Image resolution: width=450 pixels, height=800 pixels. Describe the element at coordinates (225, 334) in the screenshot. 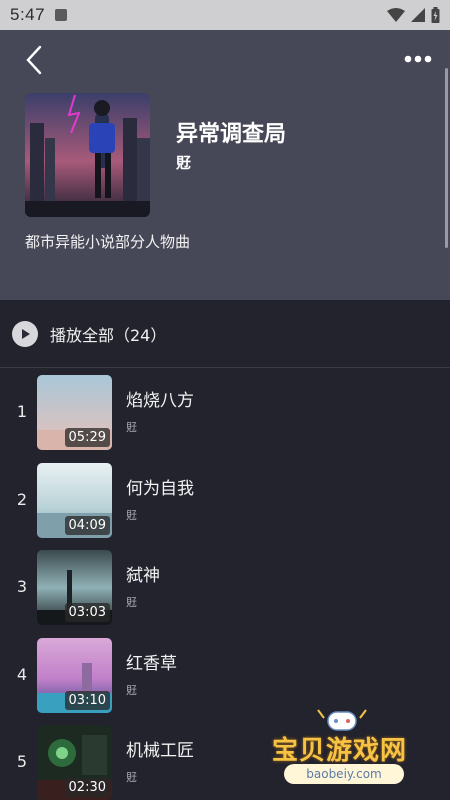

I see `play-all-button: 播放全部（24）` at that location.